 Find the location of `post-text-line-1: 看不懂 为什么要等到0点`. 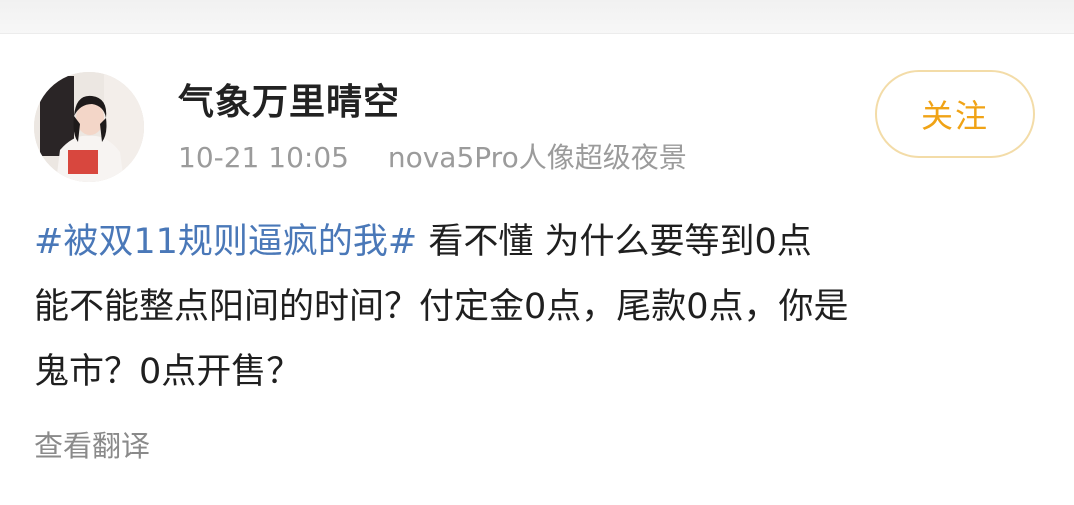

post-text-line-1: 看不懂 为什么要等到0点 is located at coordinates (614, 242).